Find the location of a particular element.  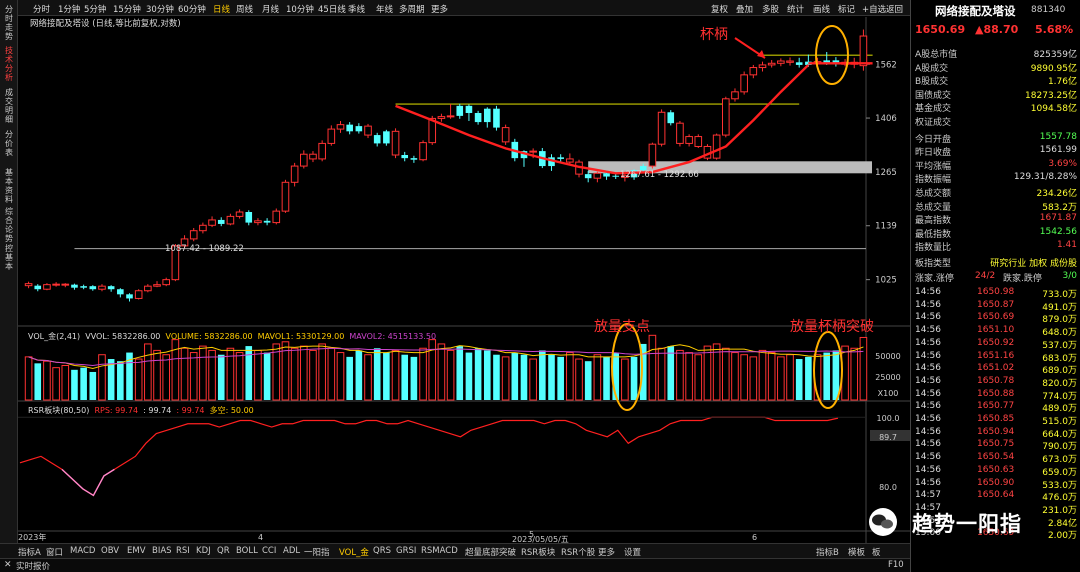

tick-row: 14:56 1651.02 689.0万 is located at coordinates (995, 369).